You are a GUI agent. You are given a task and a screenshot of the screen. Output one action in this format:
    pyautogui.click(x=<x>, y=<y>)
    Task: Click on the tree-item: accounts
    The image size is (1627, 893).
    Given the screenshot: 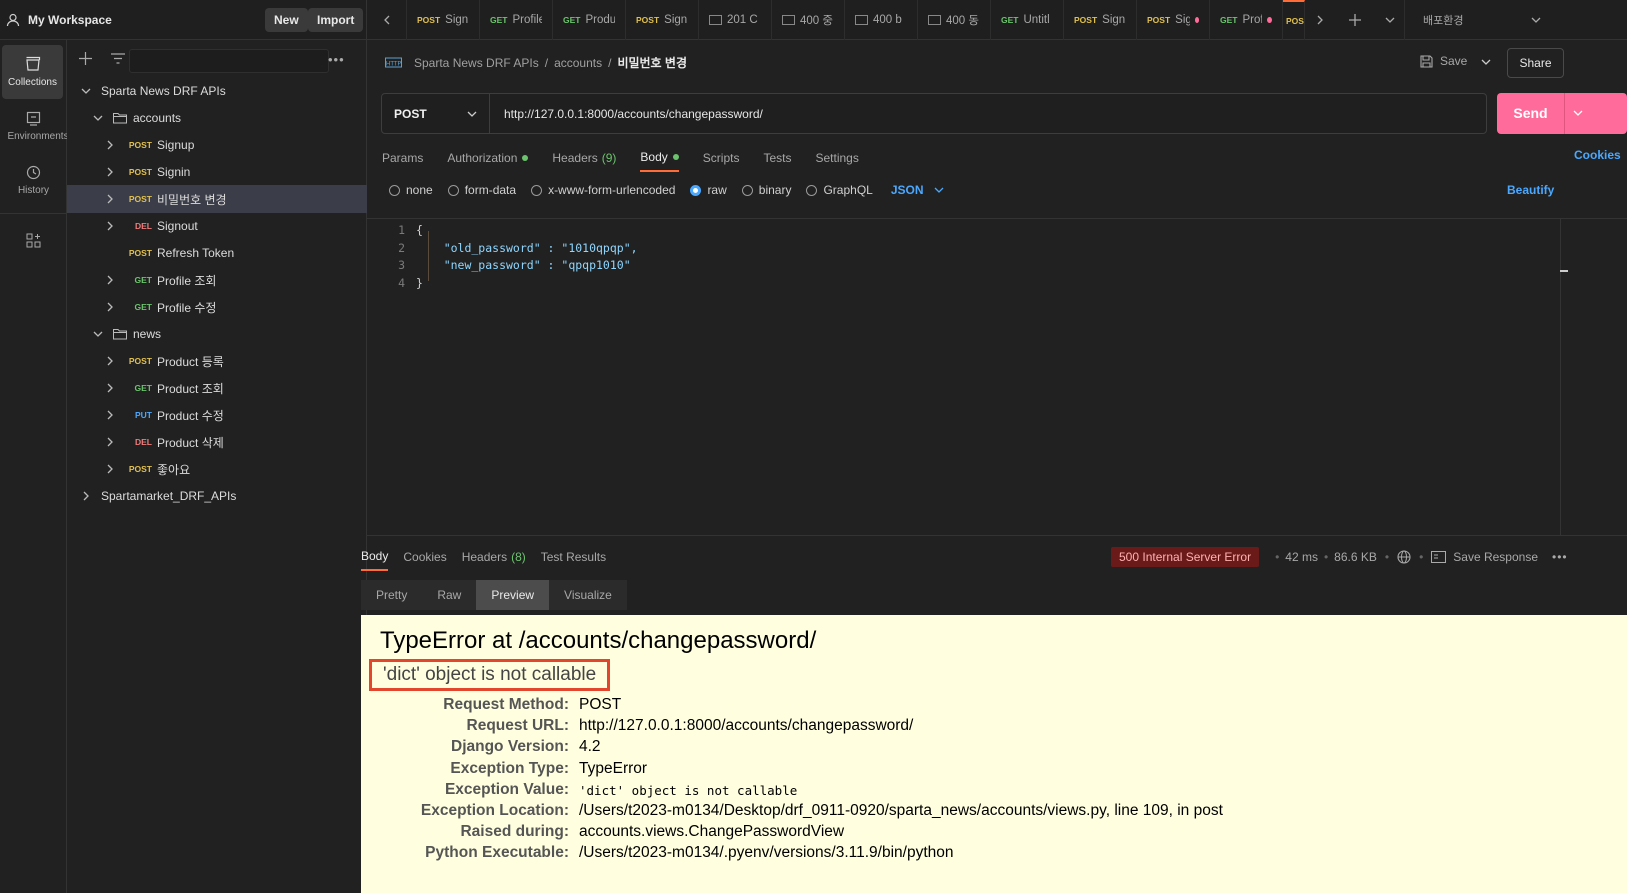 What is the action you would take?
    pyautogui.click(x=217, y=118)
    